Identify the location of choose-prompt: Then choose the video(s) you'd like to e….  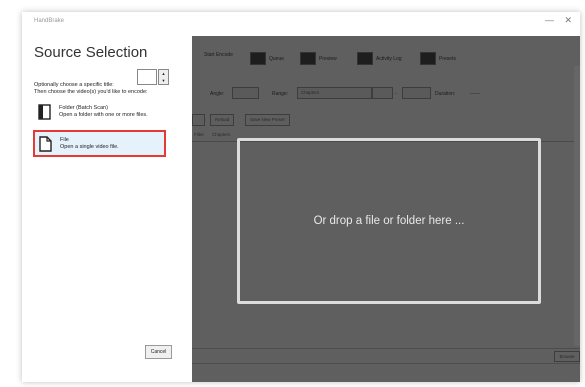
(91, 92).